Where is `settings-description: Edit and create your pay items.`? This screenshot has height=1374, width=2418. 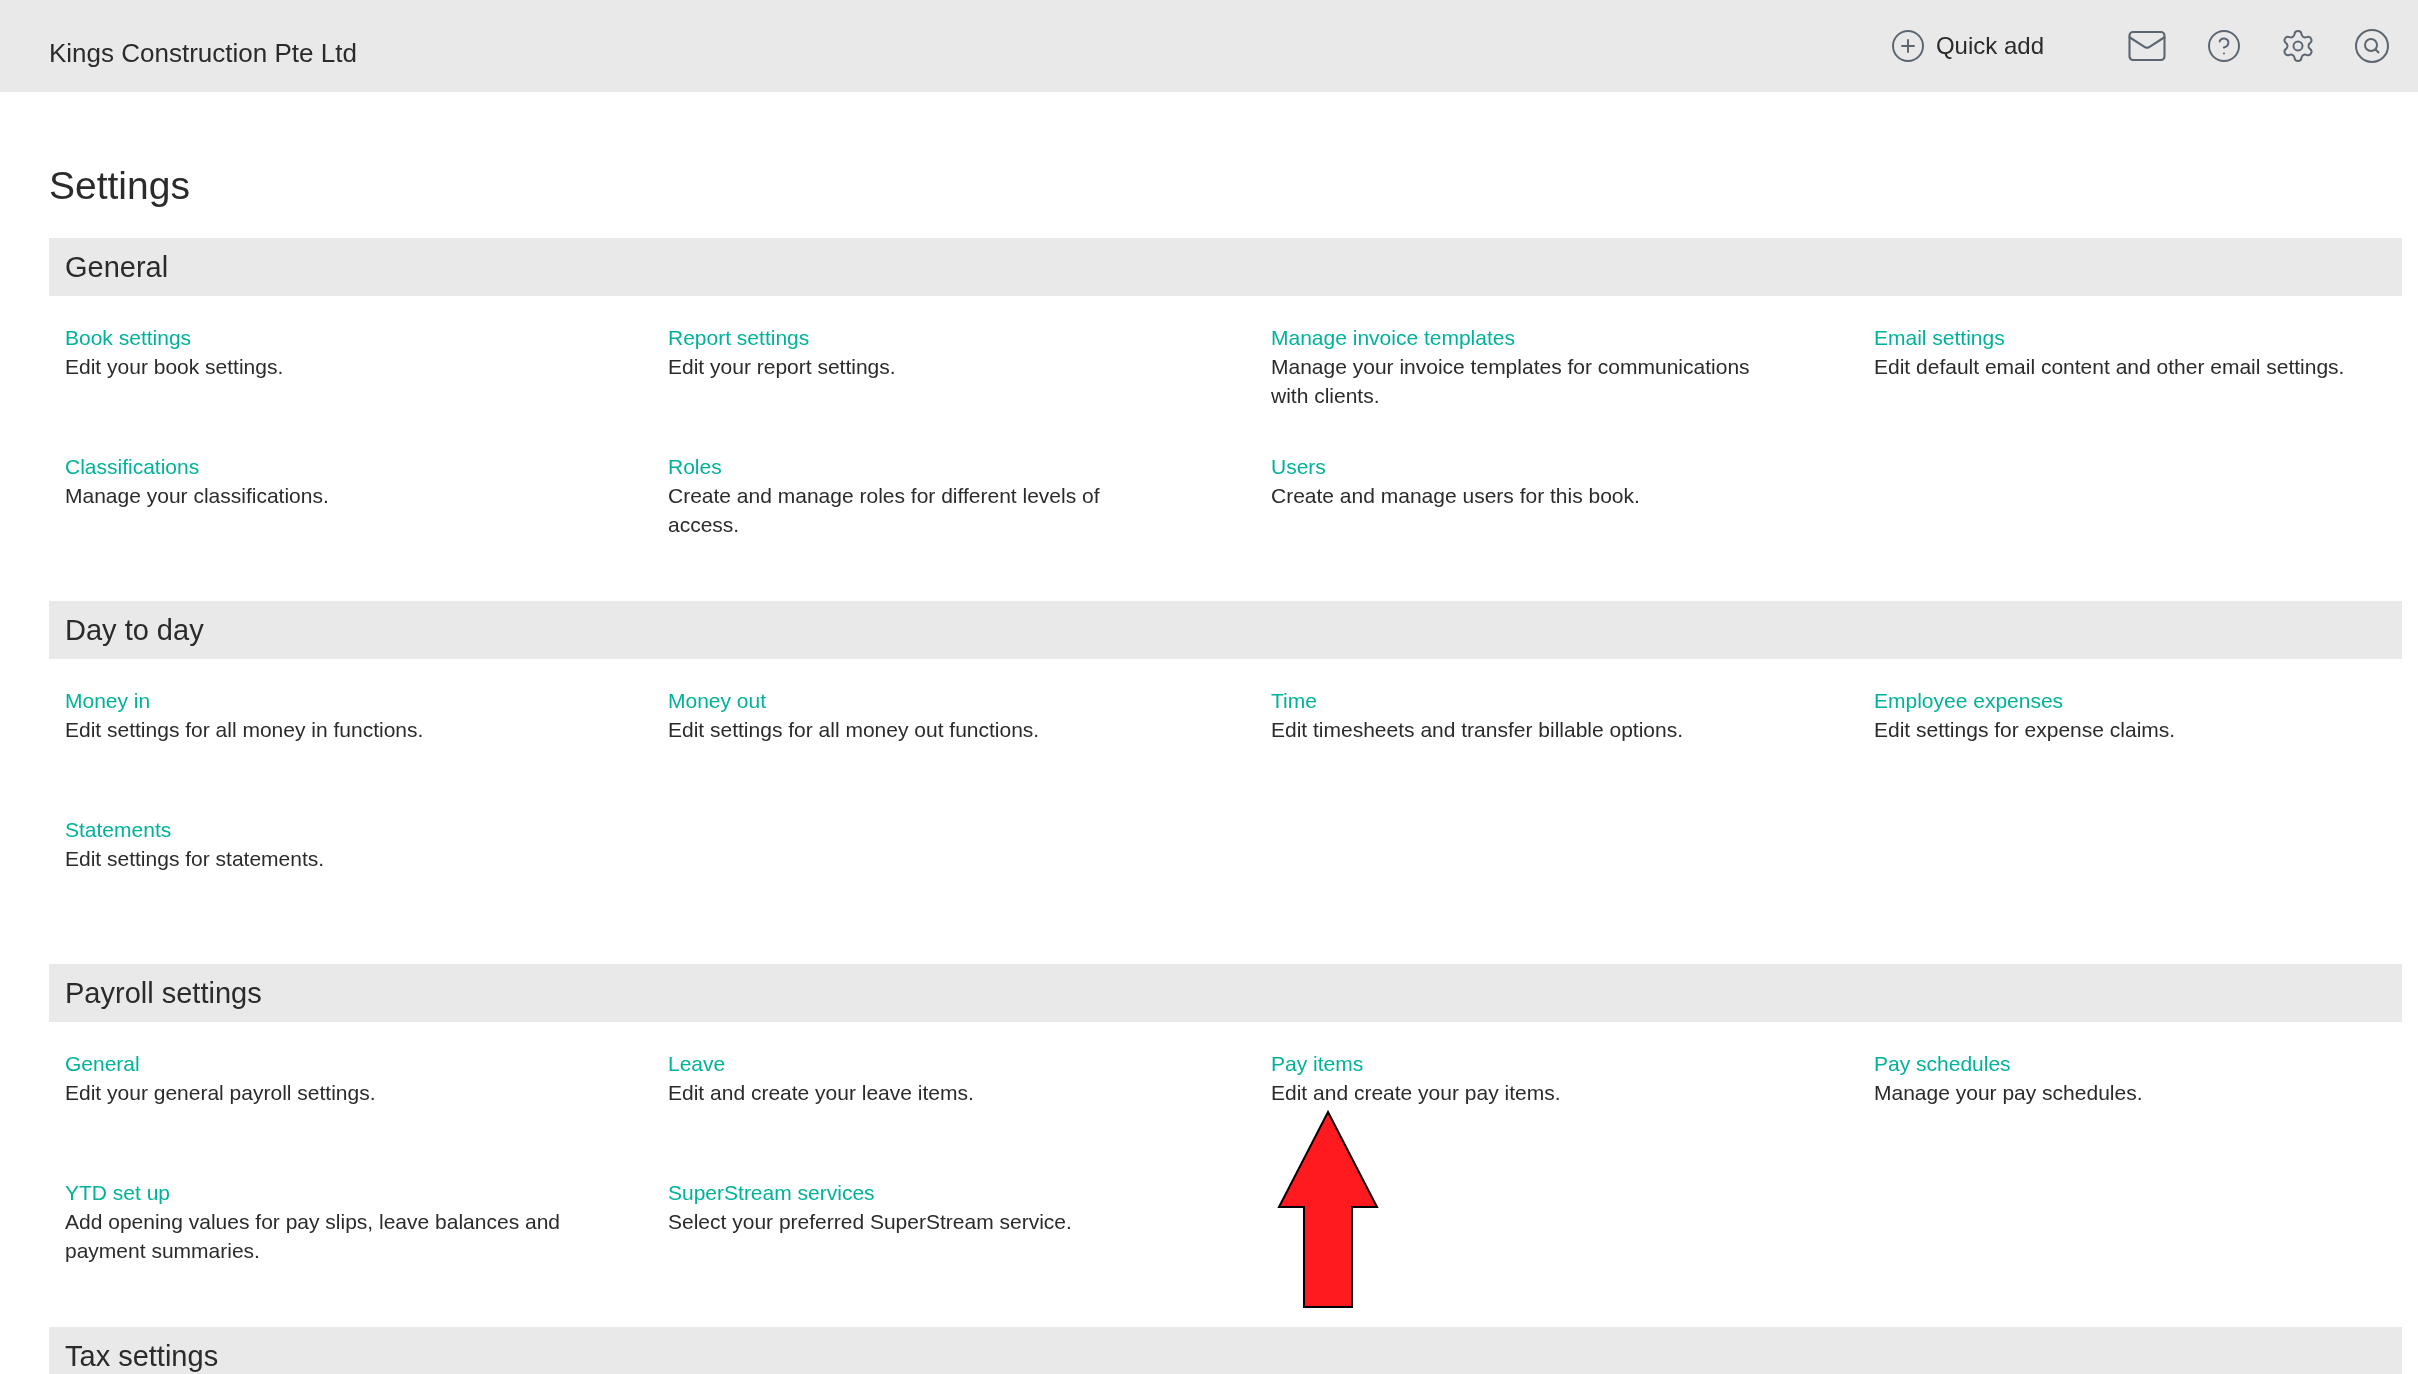
settings-description: Edit and create your pay items. is located at coordinates (1416, 1093).